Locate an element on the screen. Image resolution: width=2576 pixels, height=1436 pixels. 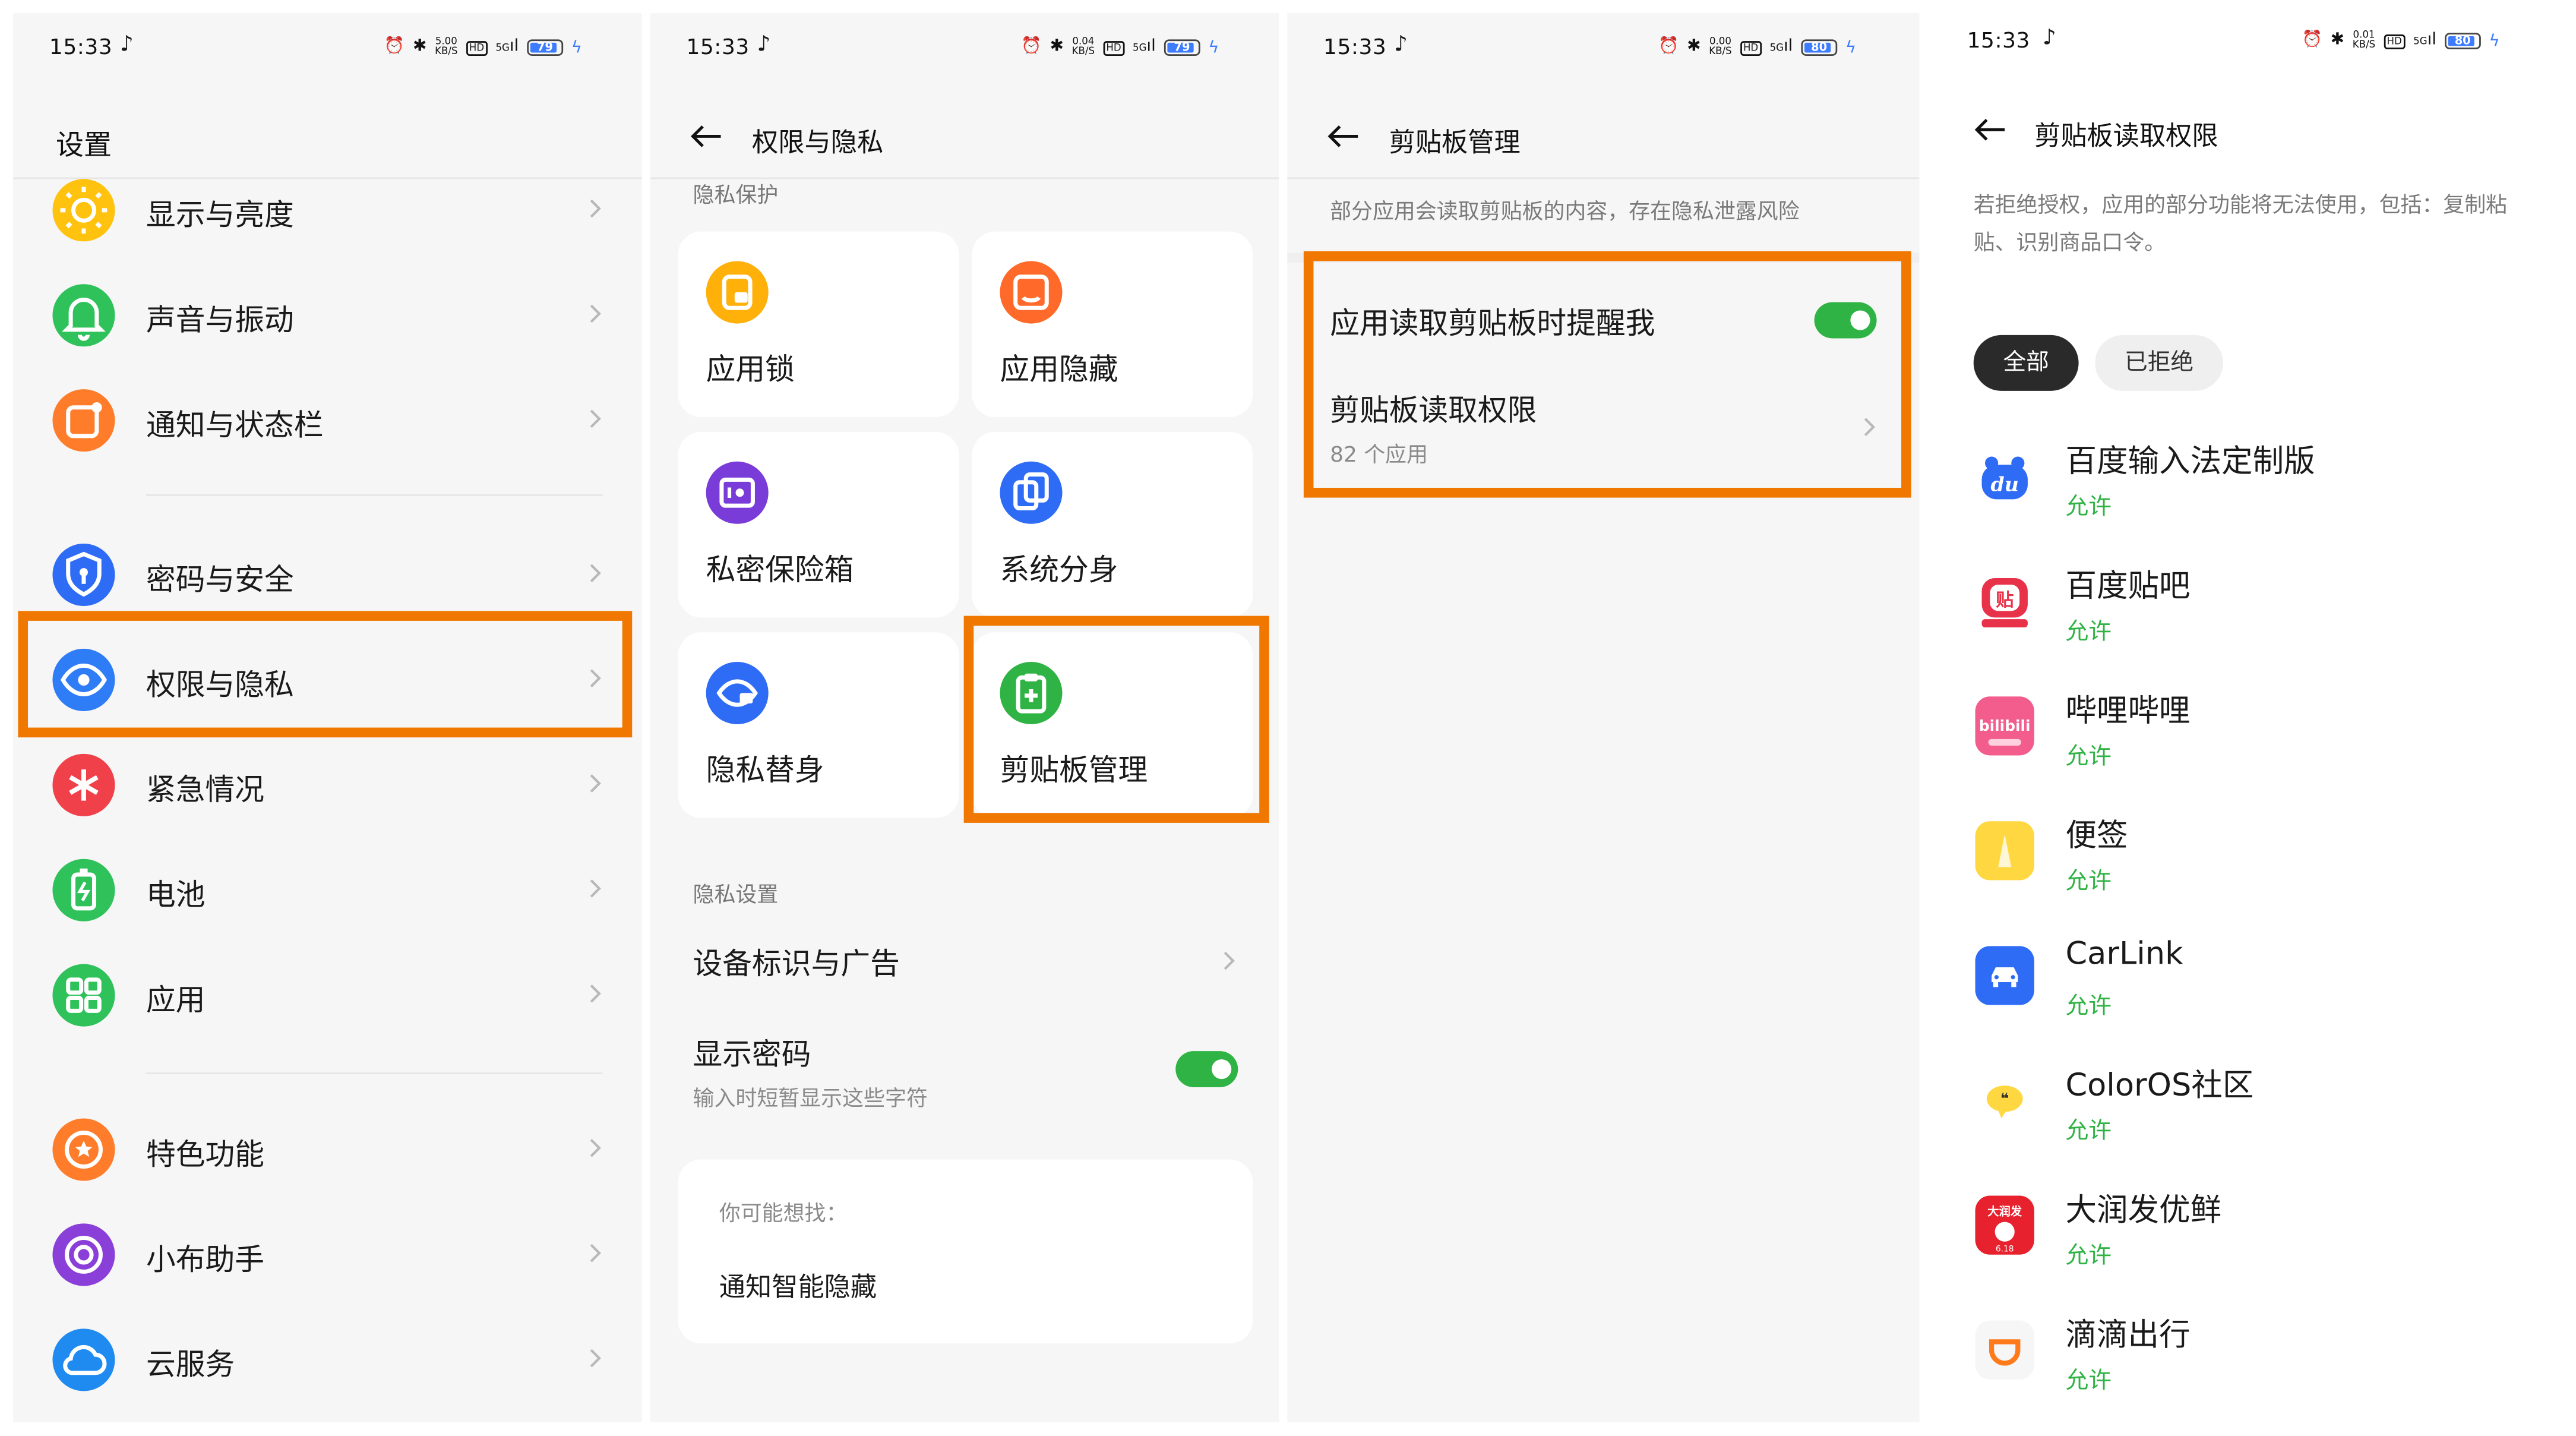
settings-item: 紧急情况 is located at coordinates (327, 785).